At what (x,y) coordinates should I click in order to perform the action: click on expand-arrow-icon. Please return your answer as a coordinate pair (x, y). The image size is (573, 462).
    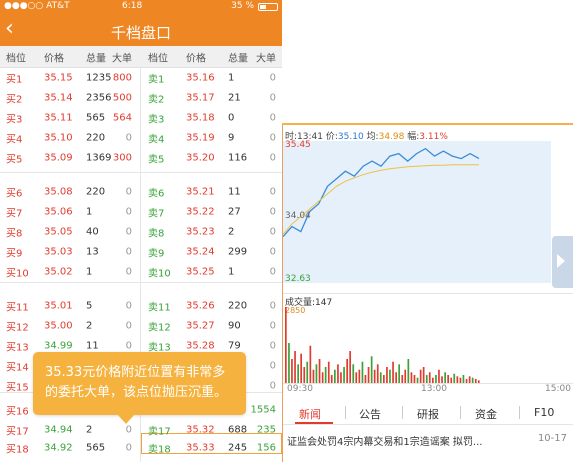
    Looking at the image, I should click on (562, 262).